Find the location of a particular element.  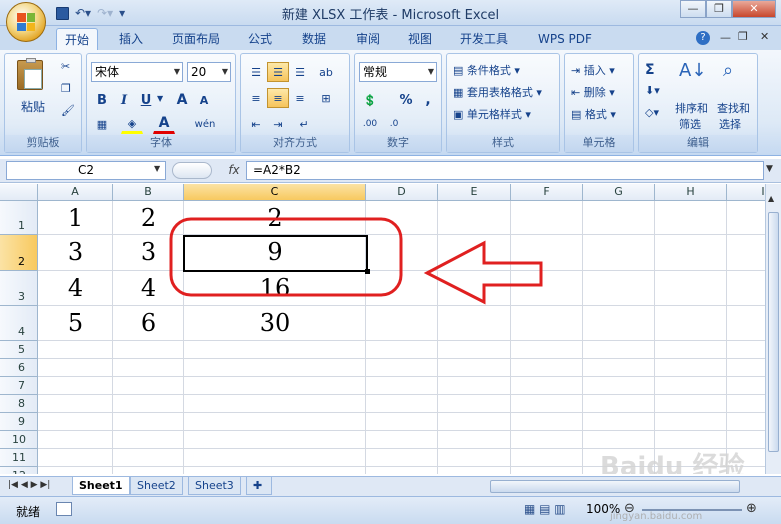

horizontal-scroll-thumb is located at coordinates (615, 486).